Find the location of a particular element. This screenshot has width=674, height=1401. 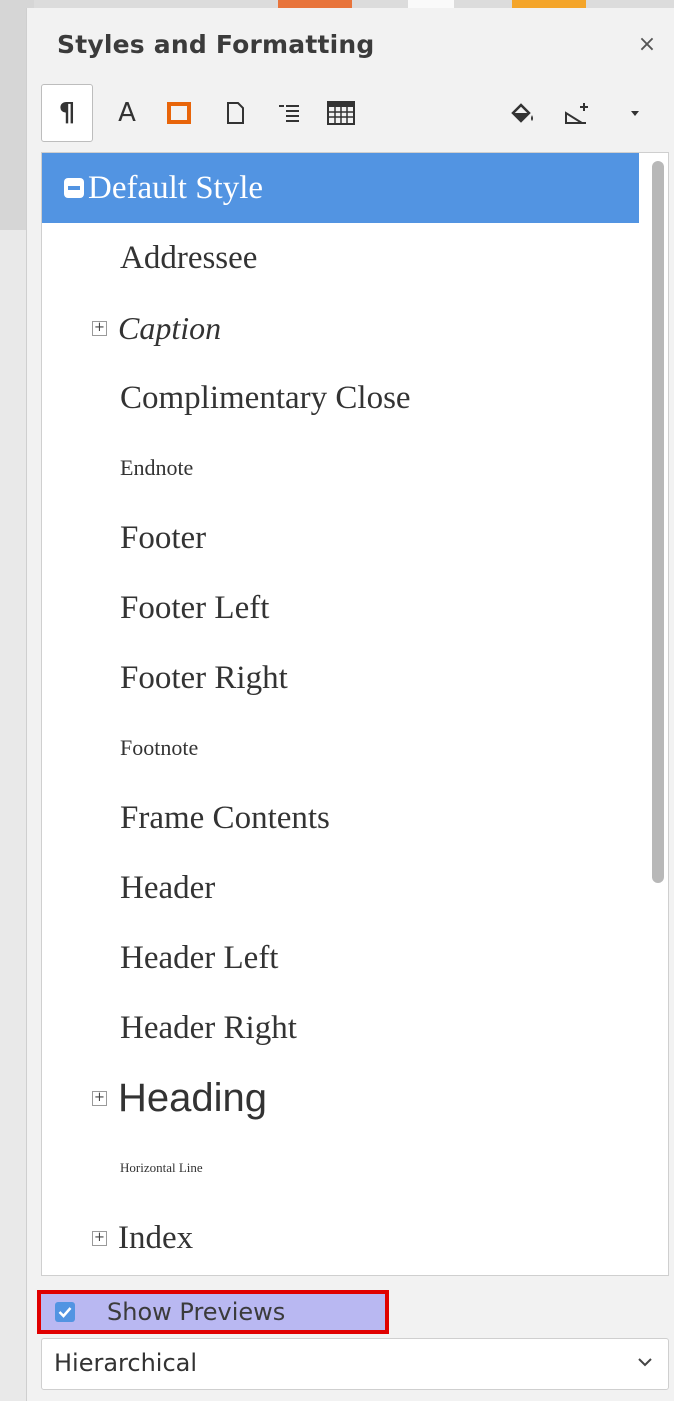

triangle-down-icon is located at coordinates (635, 113).